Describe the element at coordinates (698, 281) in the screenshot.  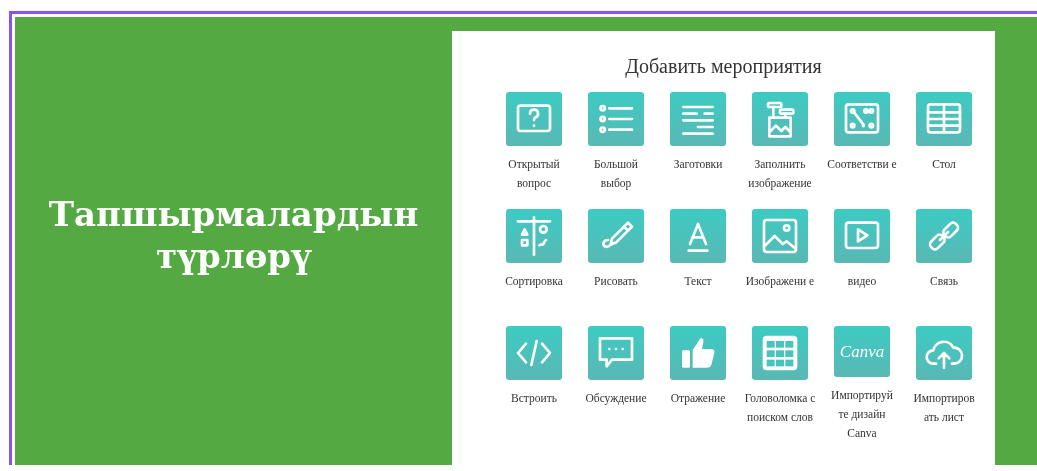
I see `activity-label: Текст` at that location.